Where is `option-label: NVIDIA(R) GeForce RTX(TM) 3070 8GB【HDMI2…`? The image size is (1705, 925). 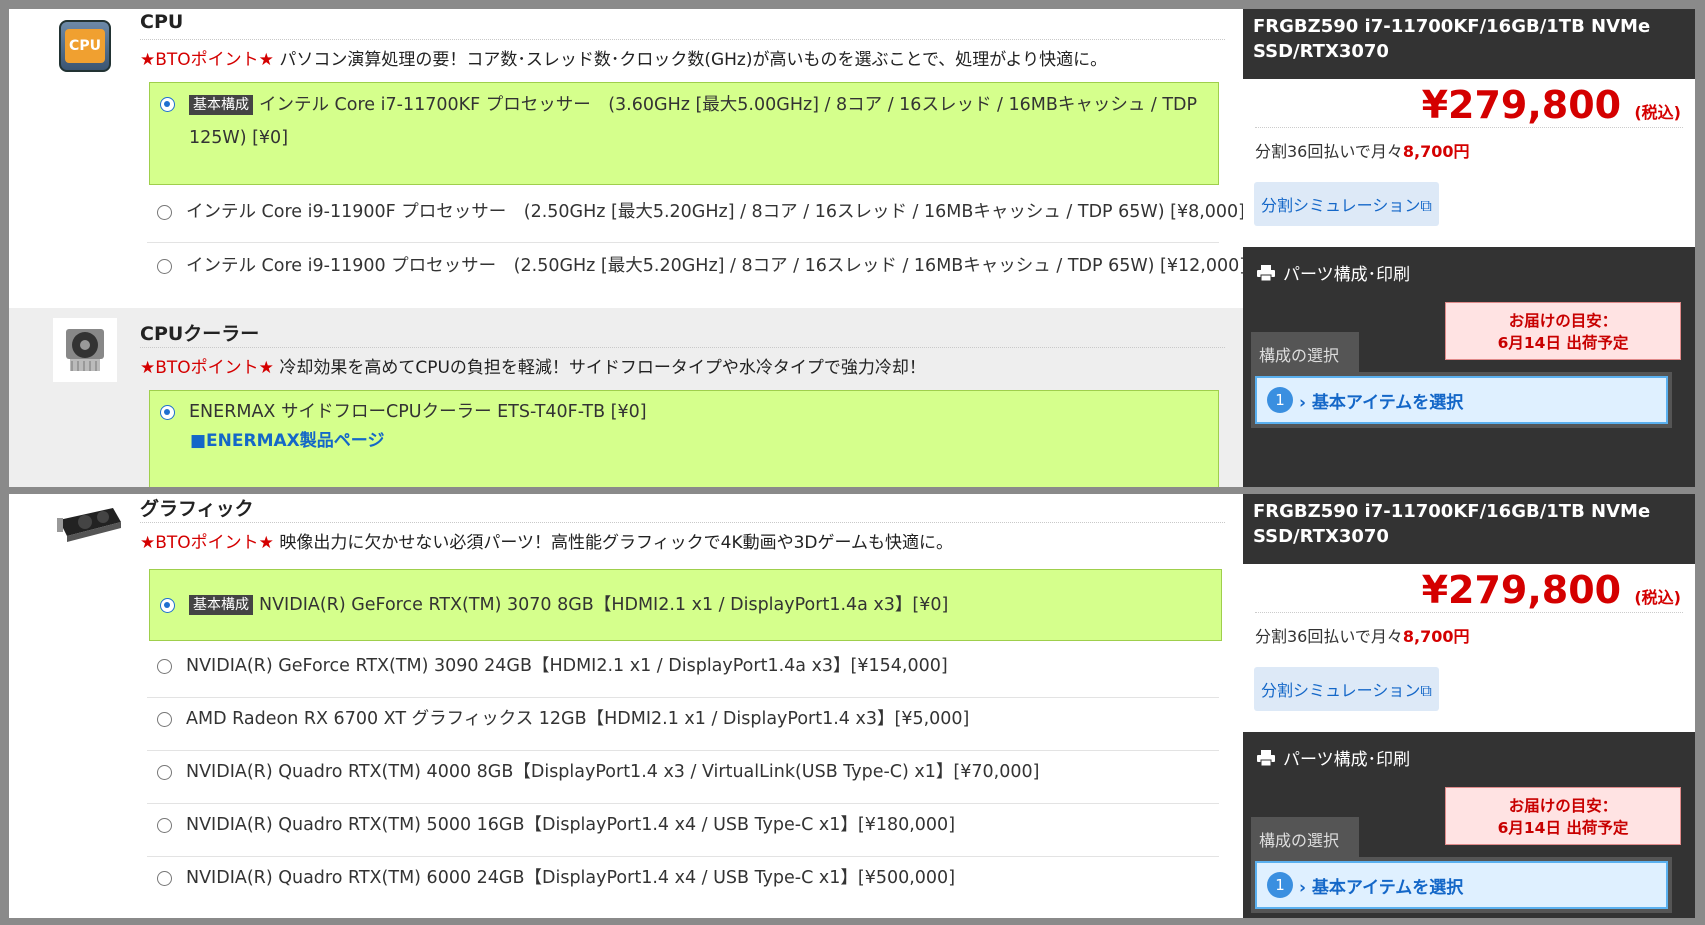 option-label: NVIDIA(R) GeForce RTX(TM) 3070 8GB【HDMI2… is located at coordinates (604, 604).